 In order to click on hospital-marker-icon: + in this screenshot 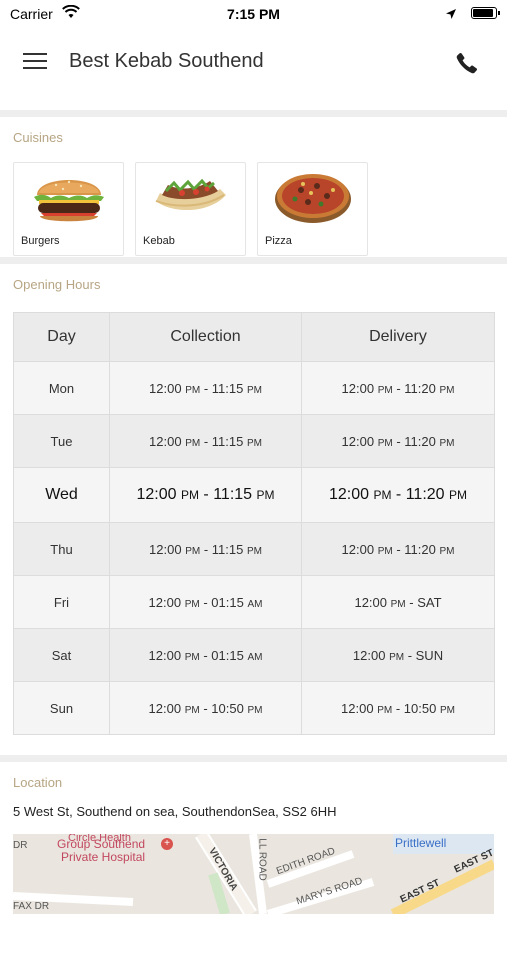, I will do `click(167, 844)`.